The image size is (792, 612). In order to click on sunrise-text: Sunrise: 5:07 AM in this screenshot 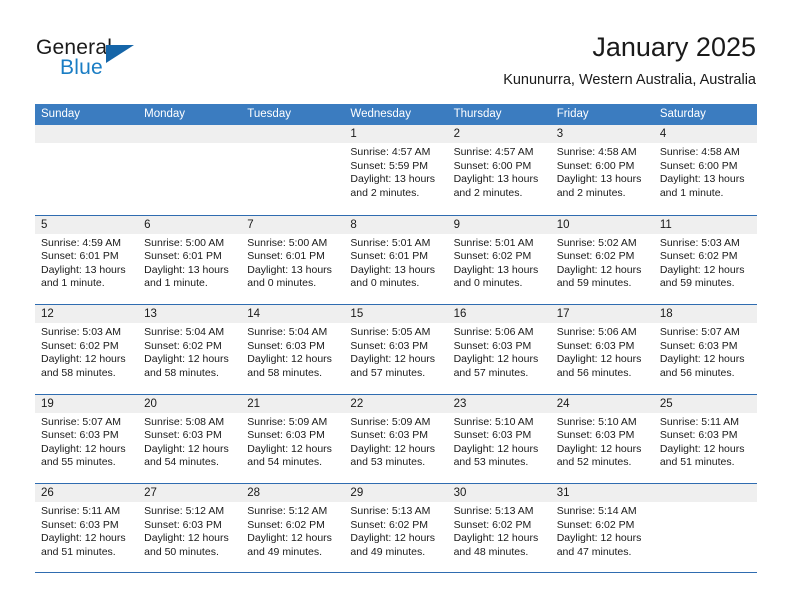, I will do `click(81, 421)`.